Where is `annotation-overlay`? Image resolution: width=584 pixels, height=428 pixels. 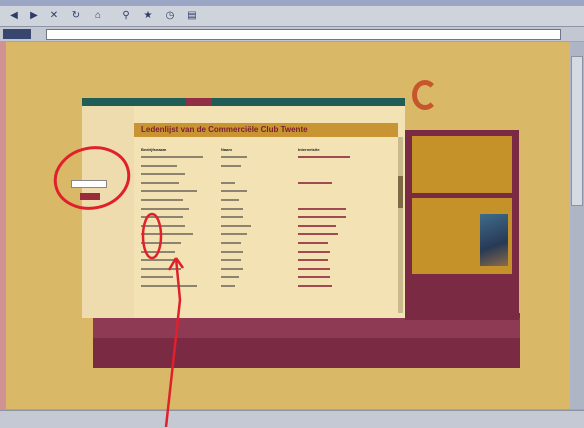
annotation-overlay is located at coordinates (119, 286).